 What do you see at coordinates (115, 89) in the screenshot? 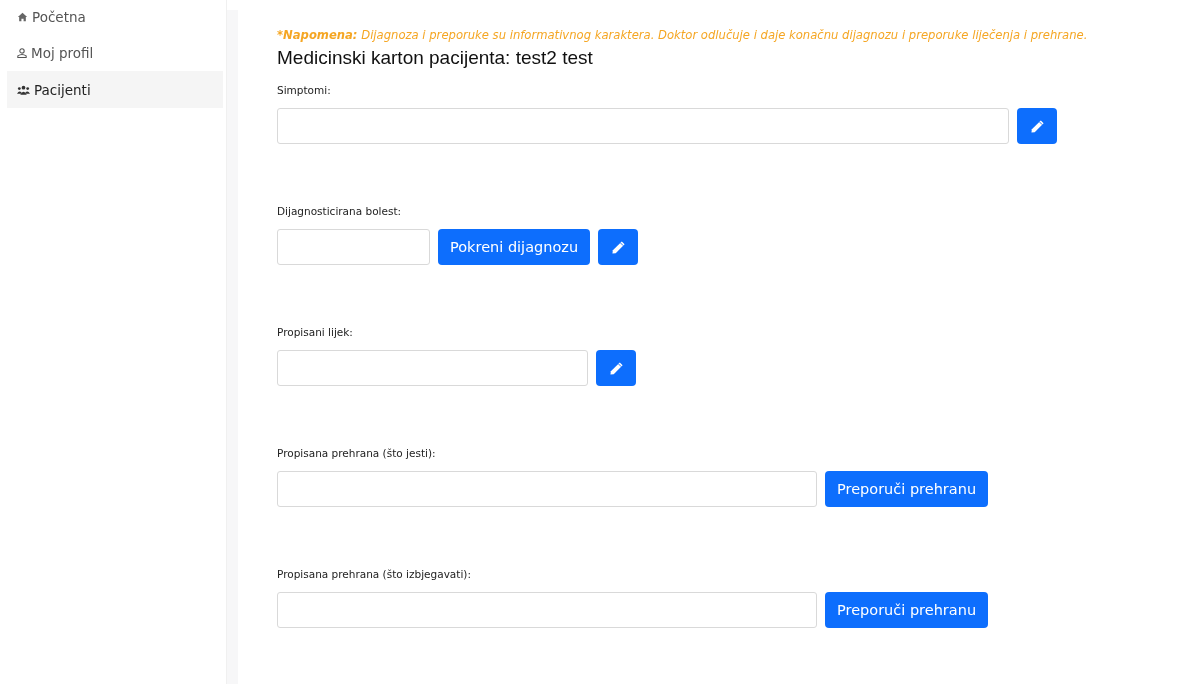
I see `sidebar-item: Pacijenti` at bounding box center [115, 89].